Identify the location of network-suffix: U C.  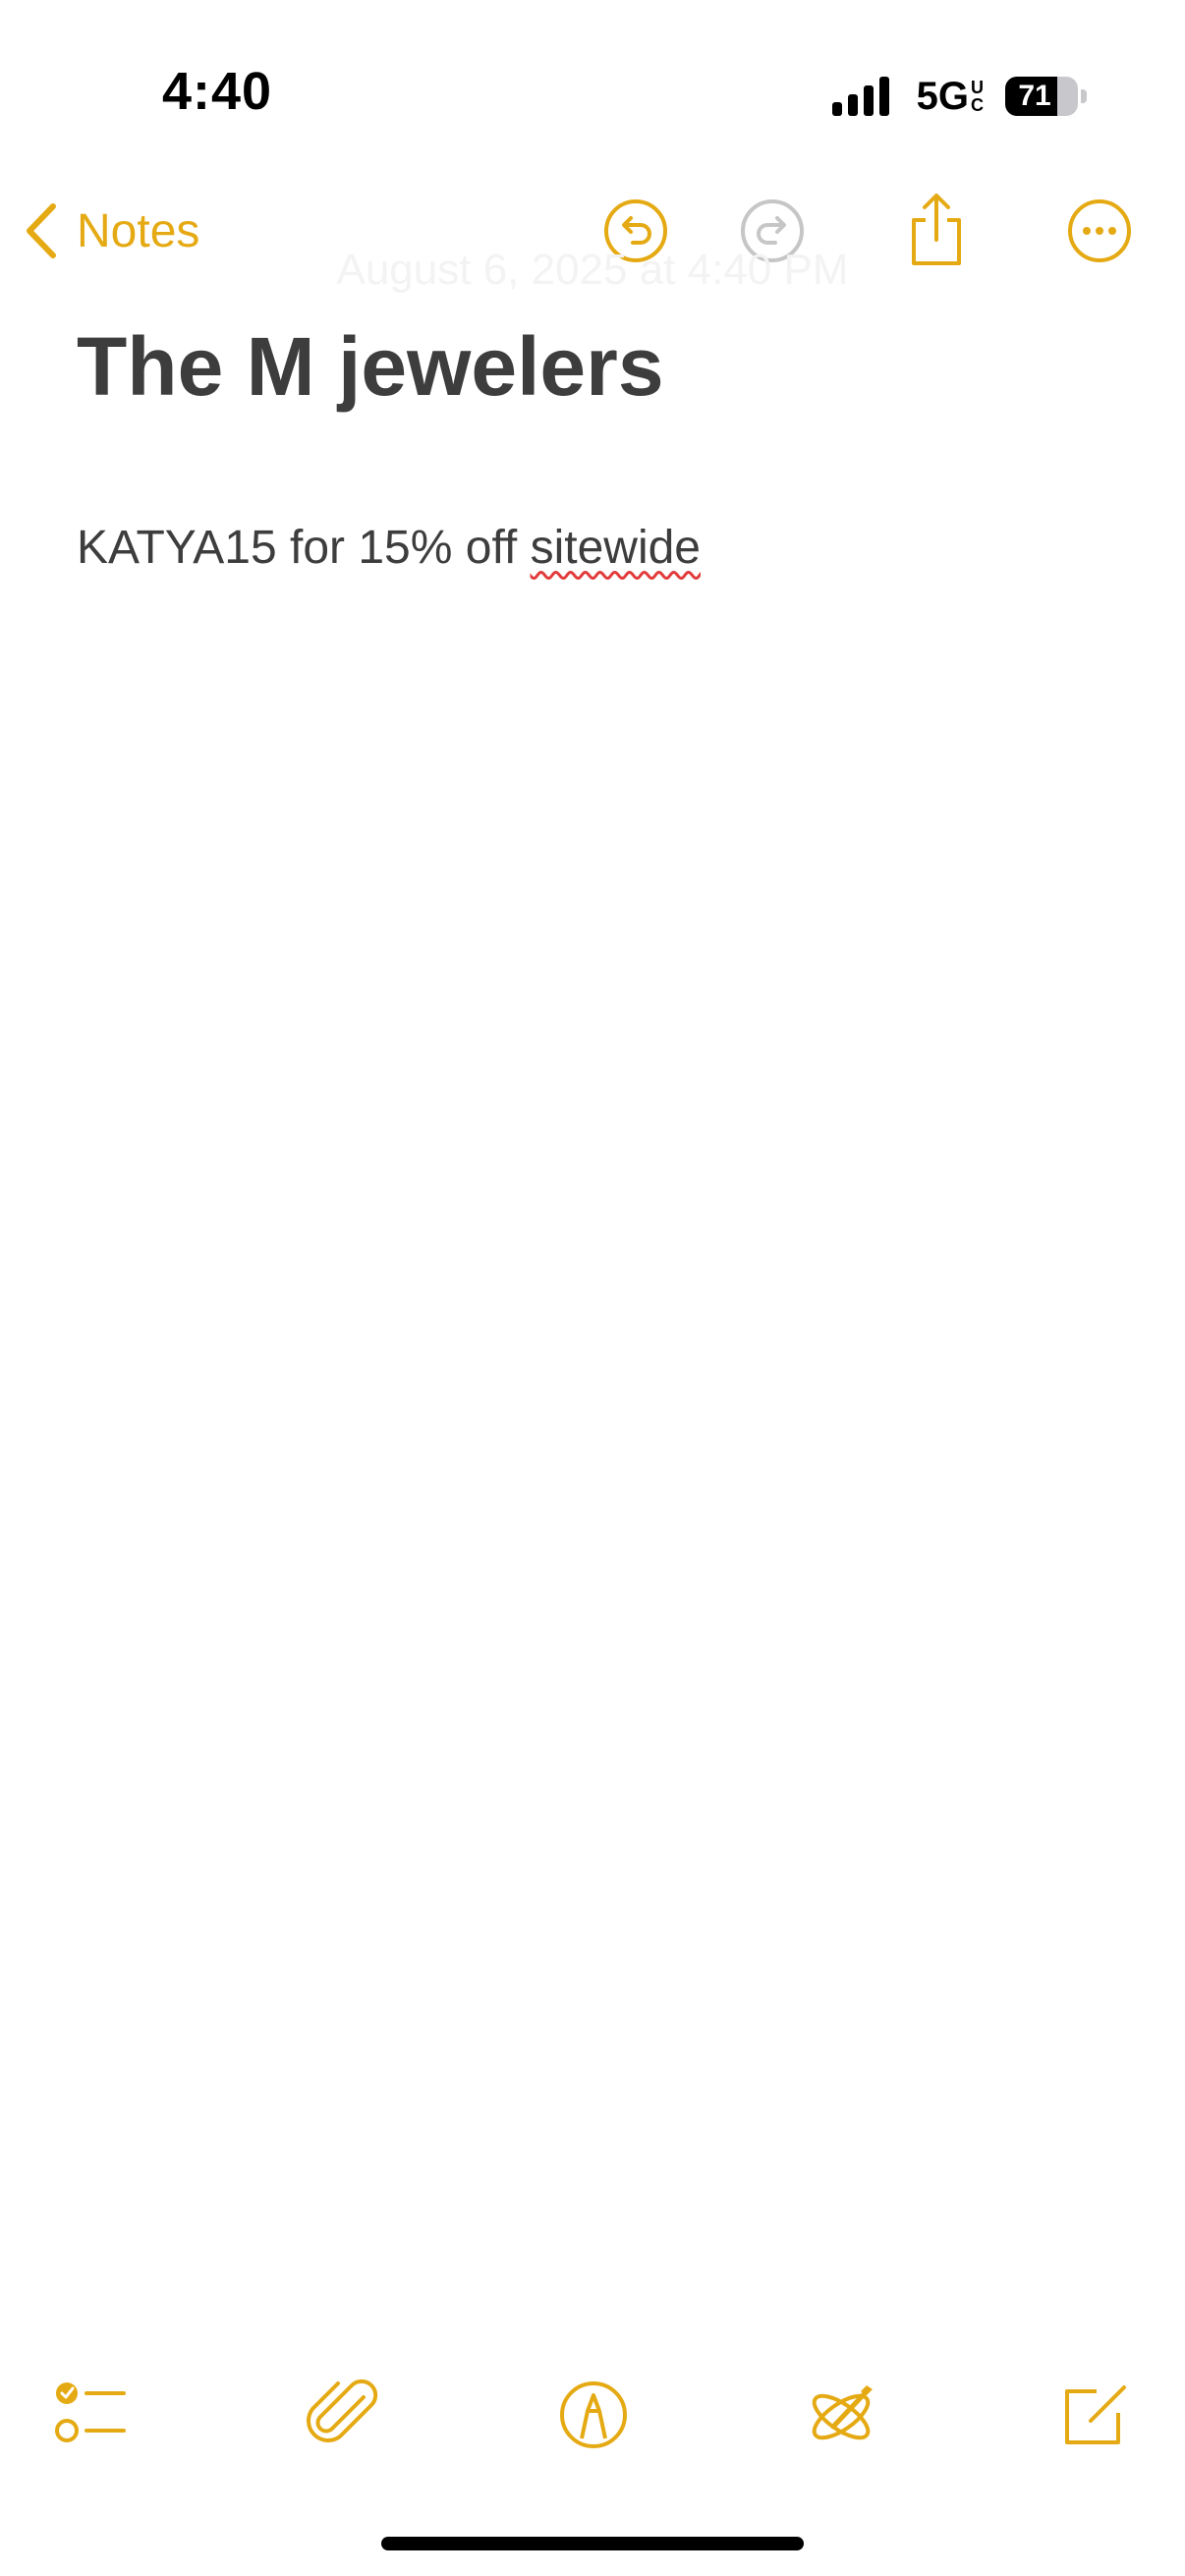
(978, 96).